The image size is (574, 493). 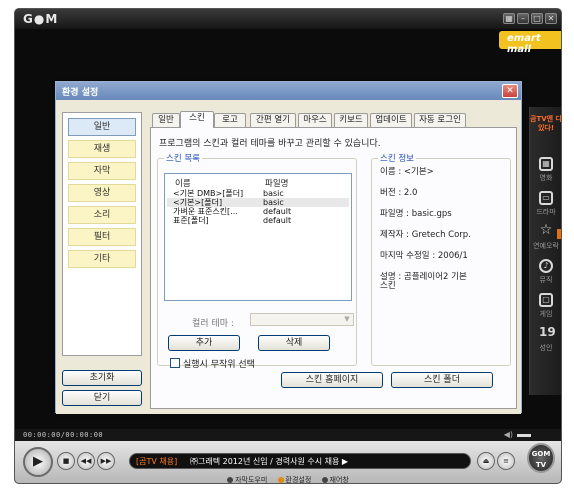 I want to click on speaker-icon: ◀), so click(x=508, y=434).